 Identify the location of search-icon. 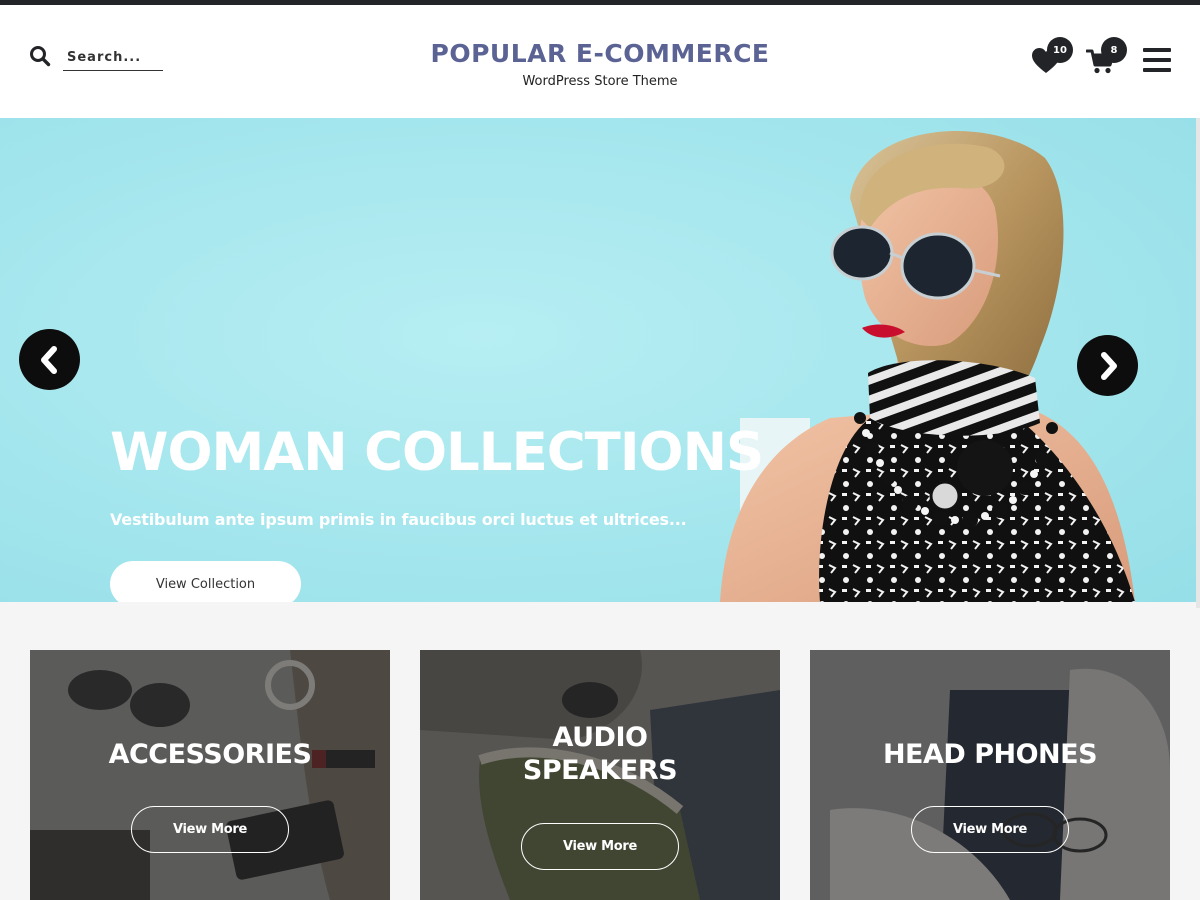
(40, 56).